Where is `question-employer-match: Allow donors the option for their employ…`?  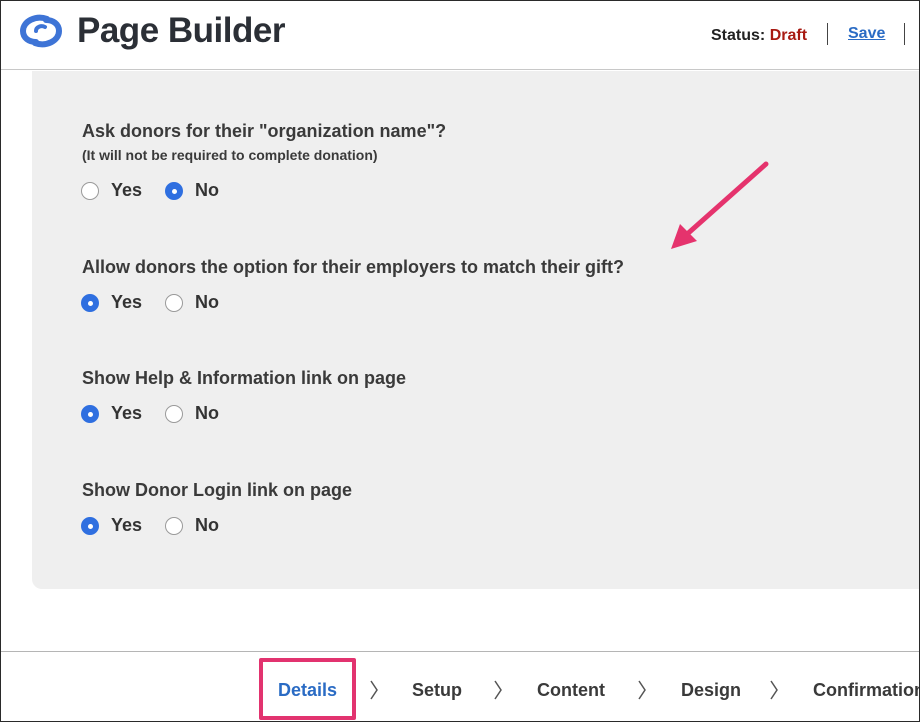
question-employer-match: Allow donors the option for their employ… is located at coordinates (353, 267).